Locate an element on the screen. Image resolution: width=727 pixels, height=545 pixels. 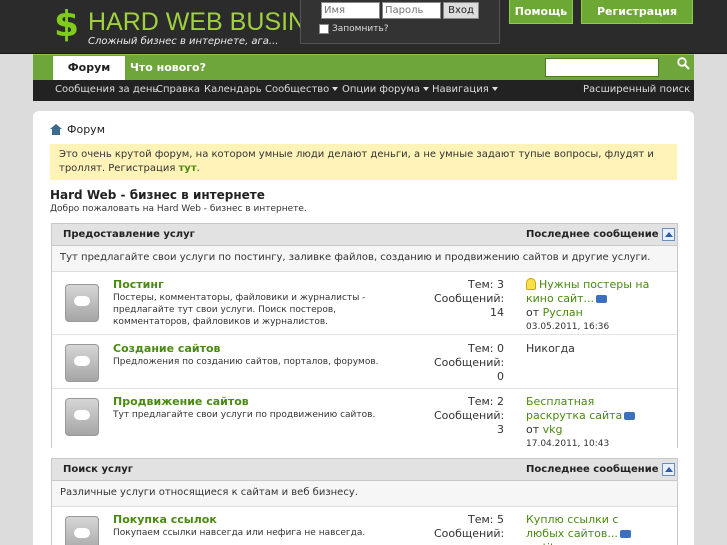
home-icon is located at coordinates (56, 129).